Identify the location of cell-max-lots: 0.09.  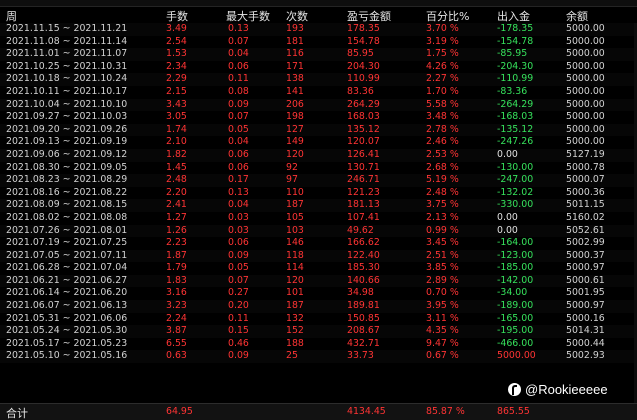
(238, 255).